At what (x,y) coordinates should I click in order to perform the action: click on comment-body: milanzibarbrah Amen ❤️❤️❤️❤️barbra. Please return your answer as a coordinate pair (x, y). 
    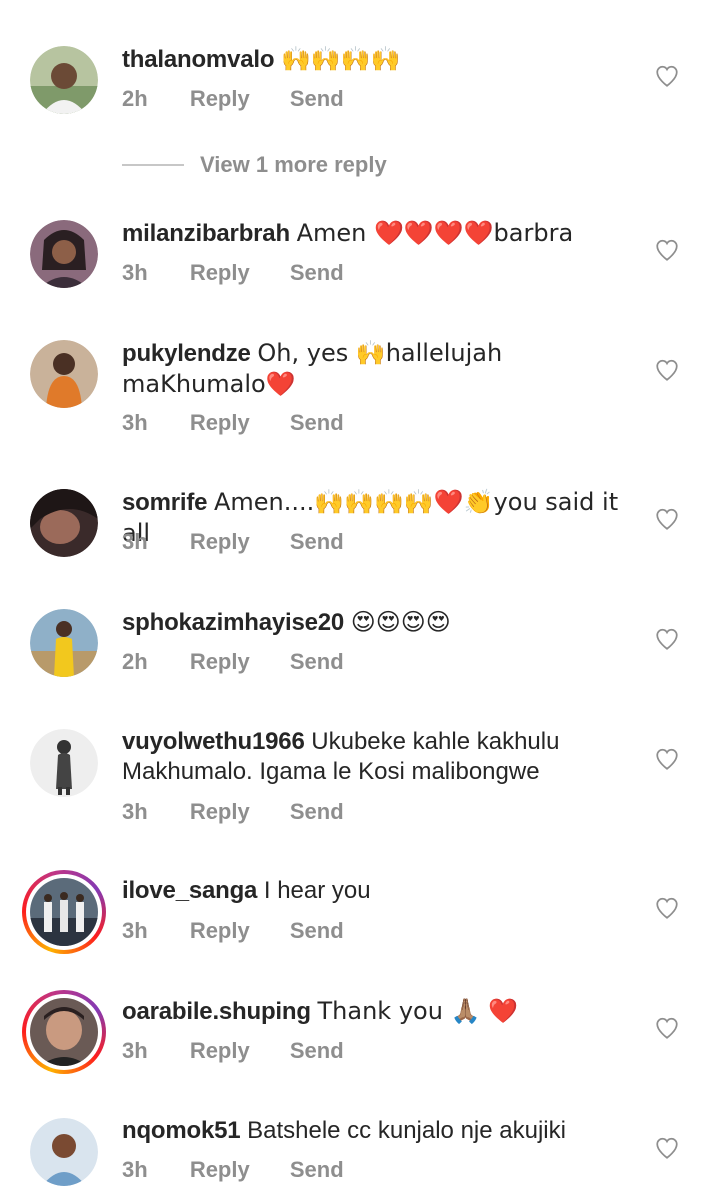
    Looking at the image, I should click on (372, 233).